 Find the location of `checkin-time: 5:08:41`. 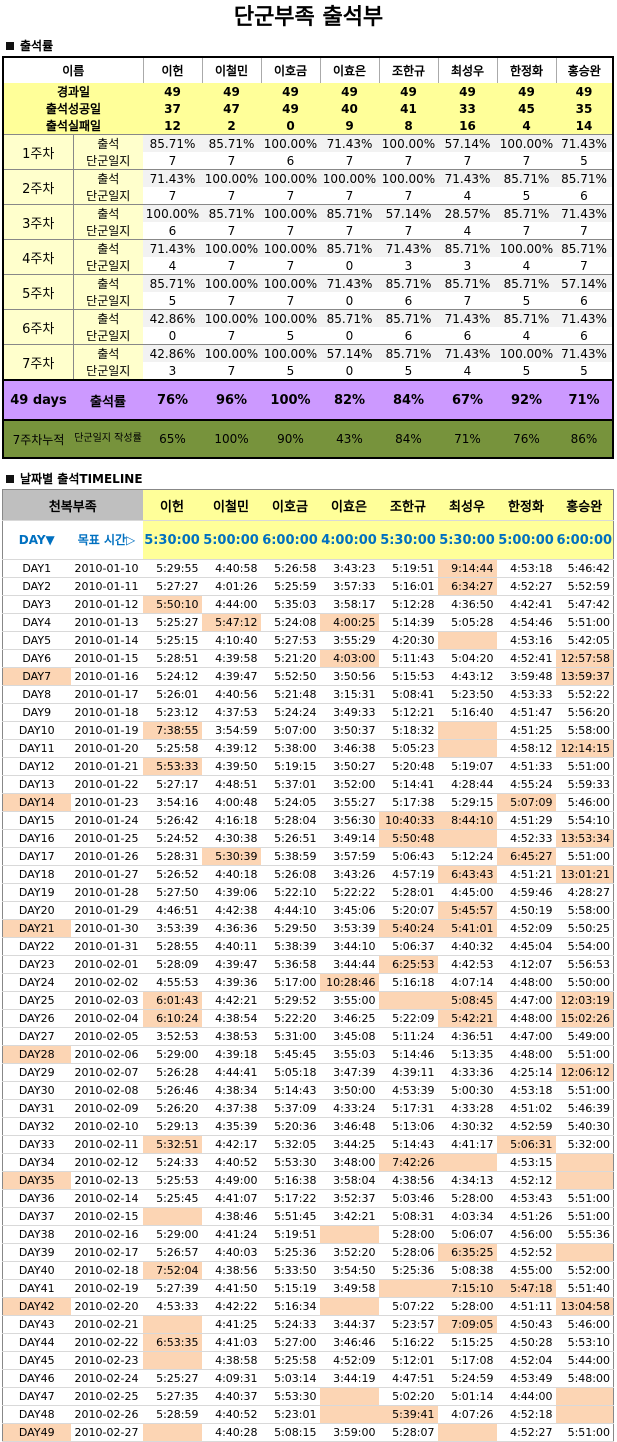

checkin-time: 5:08:41 is located at coordinates (408, 694).